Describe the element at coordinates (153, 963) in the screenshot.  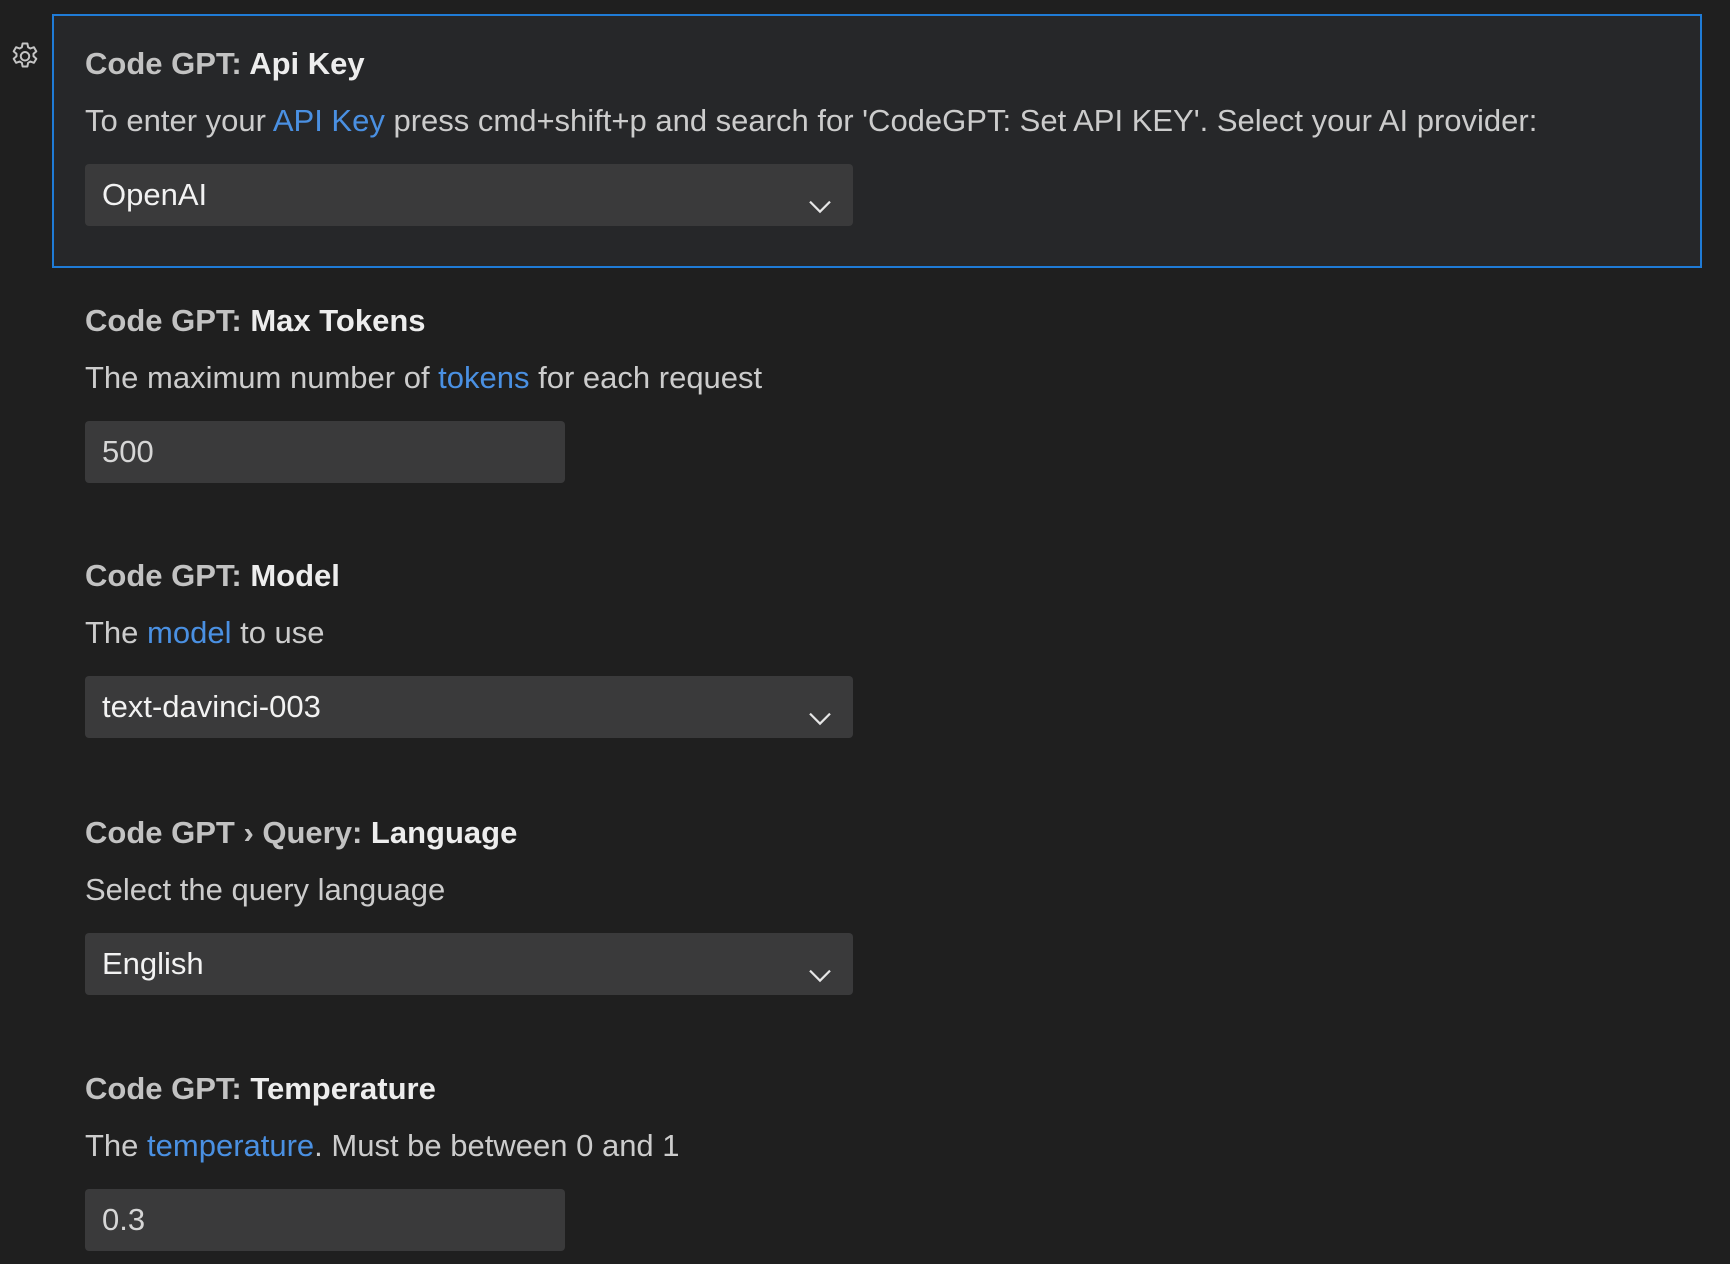
I see `dropdown-value: English` at that location.